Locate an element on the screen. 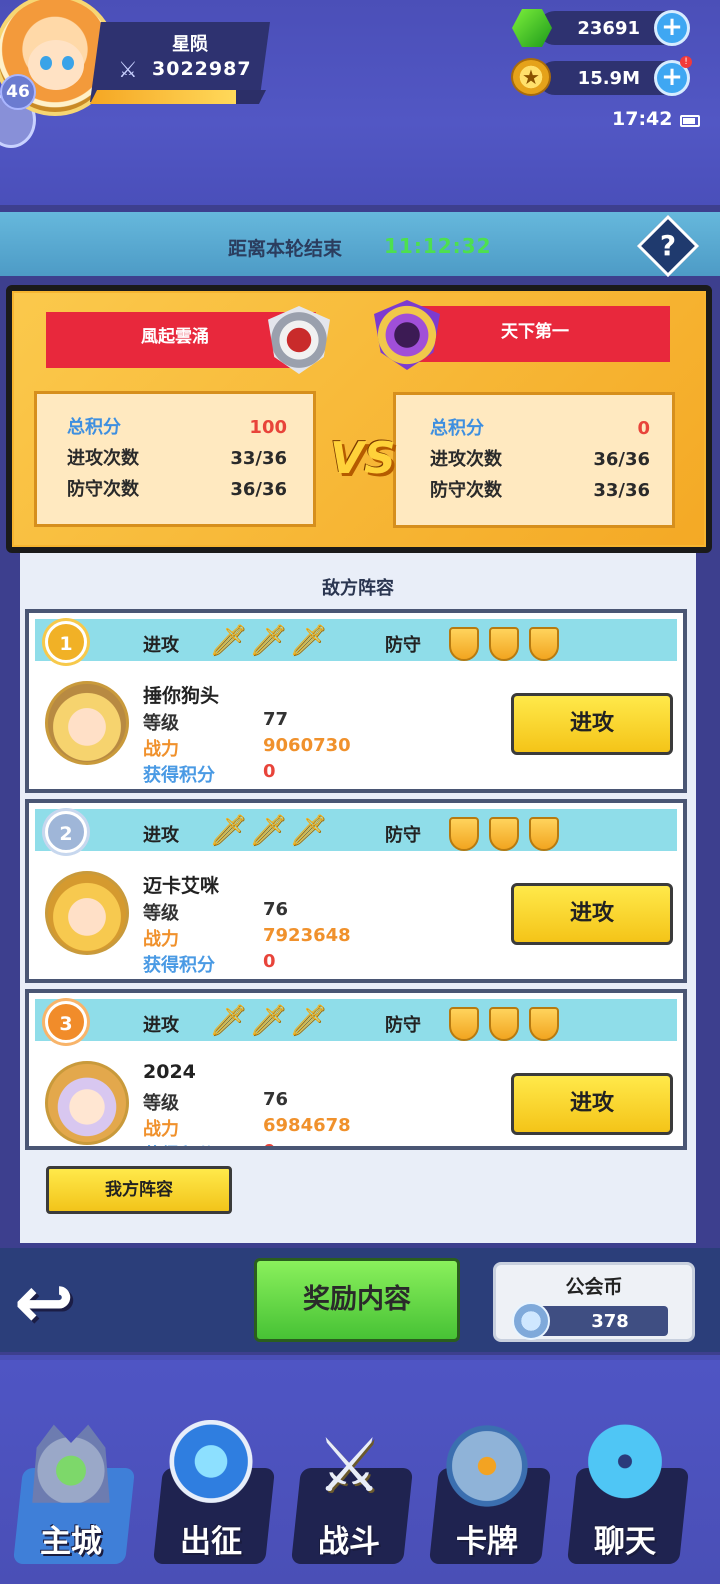 The width and height of the screenshot is (720, 1584). nav-item-chat: 聊天 is located at coordinates (627, 1495).